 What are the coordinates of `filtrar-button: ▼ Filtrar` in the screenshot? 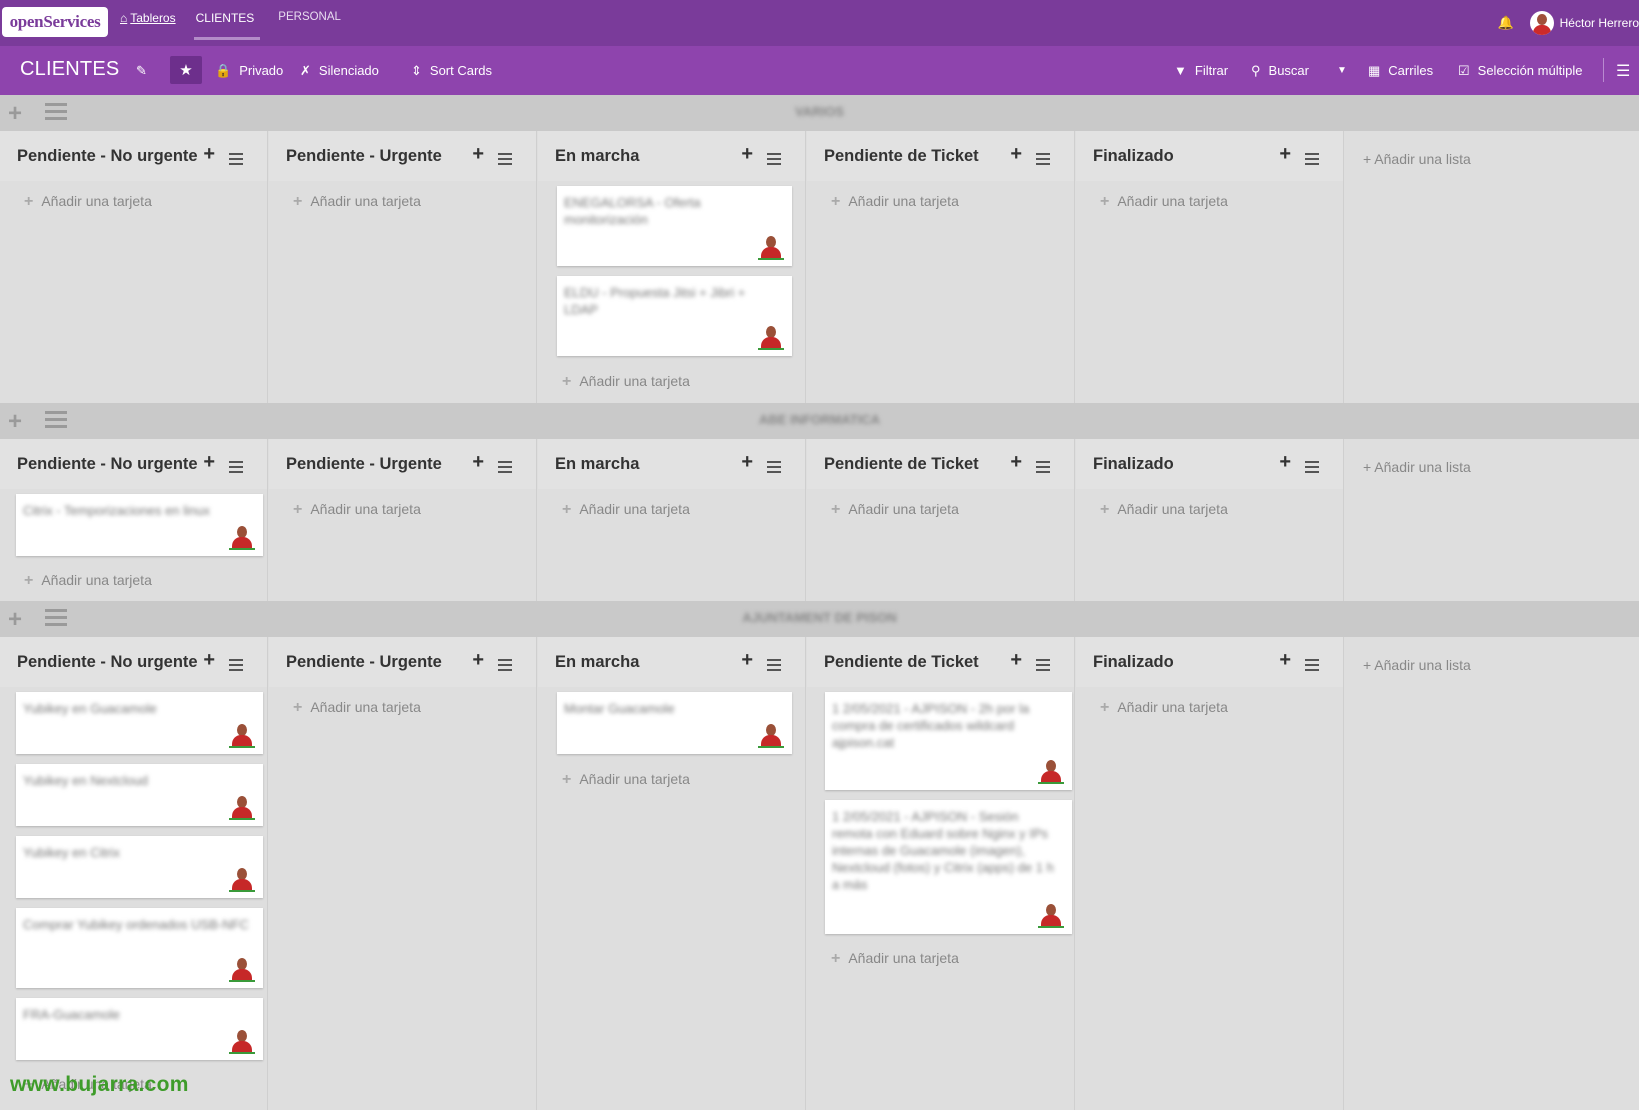 It's located at (1201, 70).